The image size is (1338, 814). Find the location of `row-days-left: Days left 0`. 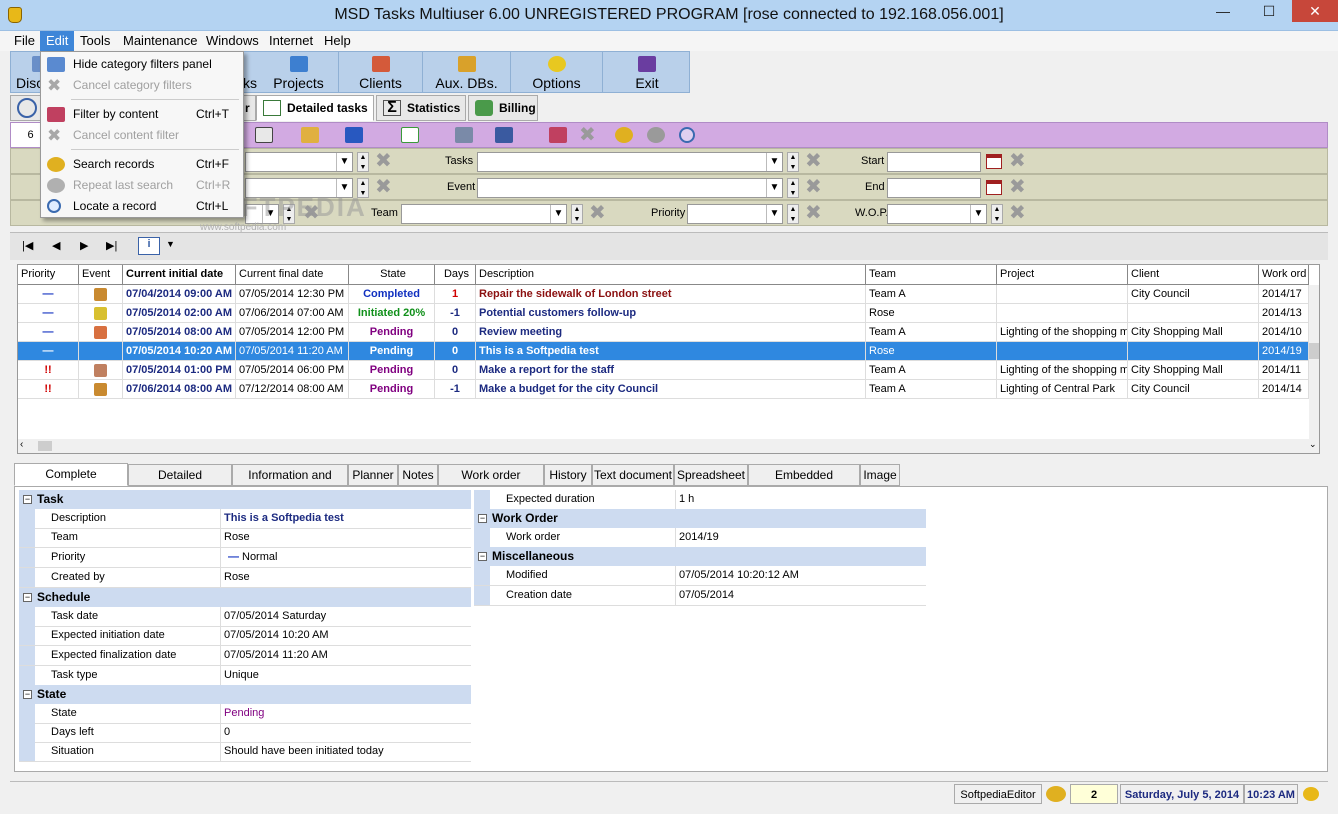

row-days-left: Days left 0 is located at coordinates (245, 733).